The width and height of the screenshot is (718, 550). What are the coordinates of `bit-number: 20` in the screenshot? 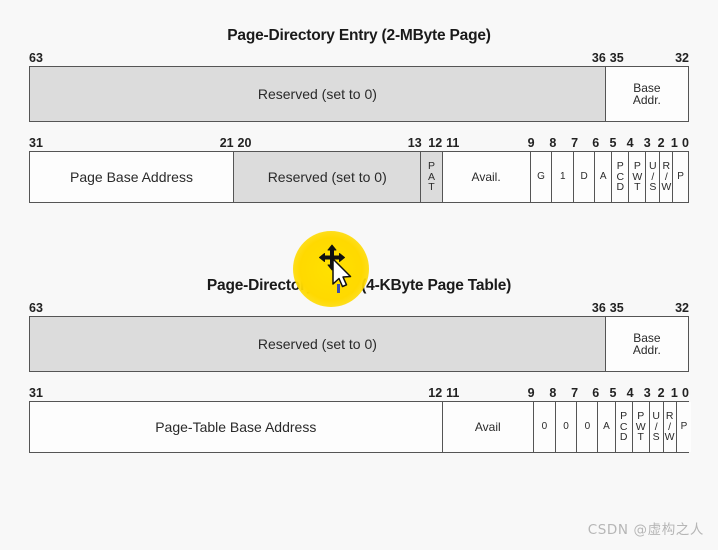 It's located at (244, 143).